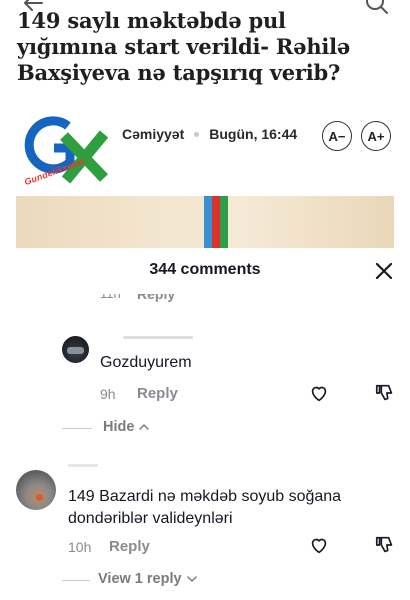 The image size is (410, 600). Describe the element at coordinates (119, 427) in the screenshot. I see `hide-replies-label: Hide` at that location.